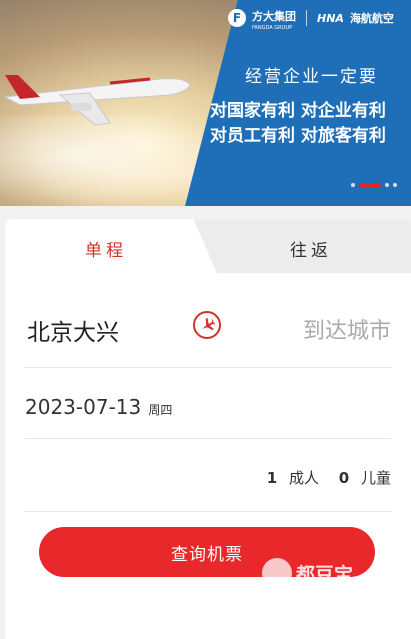 The image size is (411, 639). I want to click on watermark-logo-icon, so click(277, 573).